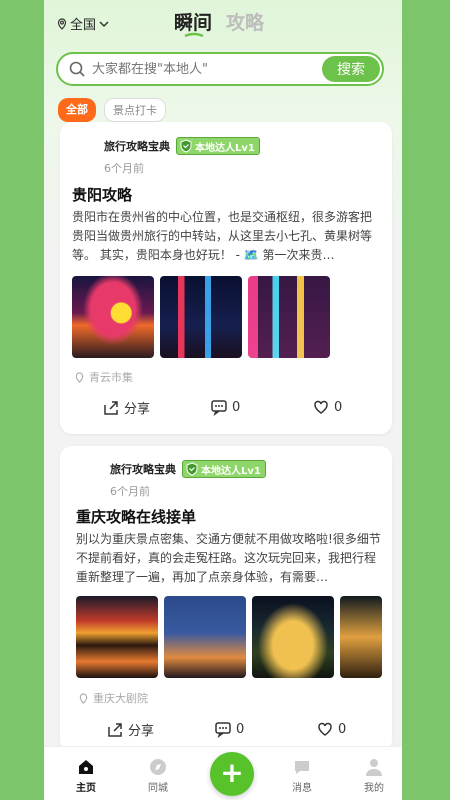 The width and height of the screenshot is (450, 800). What do you see at coordinates (86, 775) in the screenshot?
I see `nav-home: 主页` at bounding box center [86, 775].